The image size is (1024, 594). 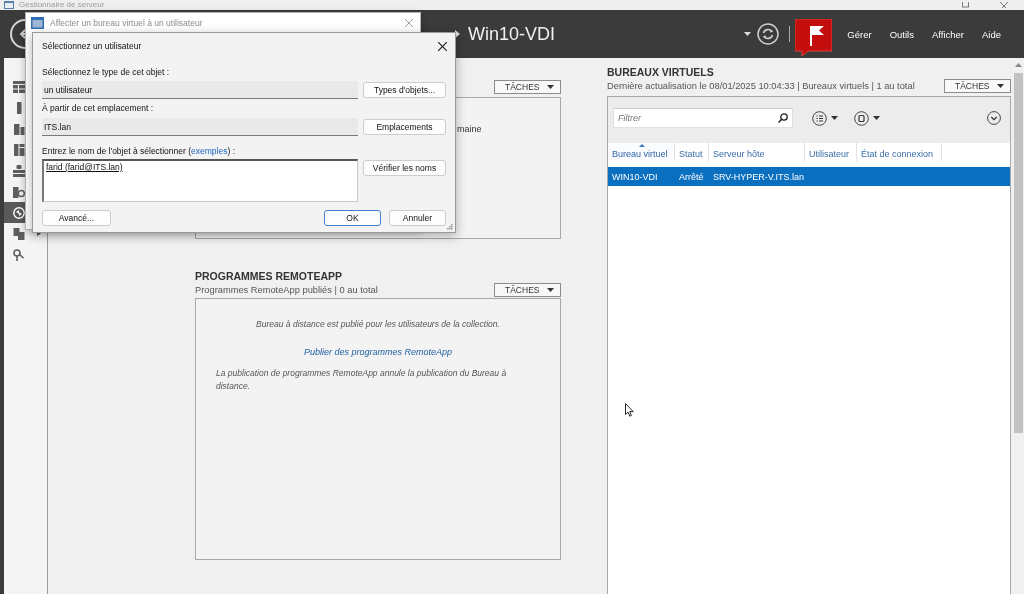 What do you see at coordinates (703, 118) in the screenshot?
I see `filter-field: Filtrer` at bounding box center [703, 118].